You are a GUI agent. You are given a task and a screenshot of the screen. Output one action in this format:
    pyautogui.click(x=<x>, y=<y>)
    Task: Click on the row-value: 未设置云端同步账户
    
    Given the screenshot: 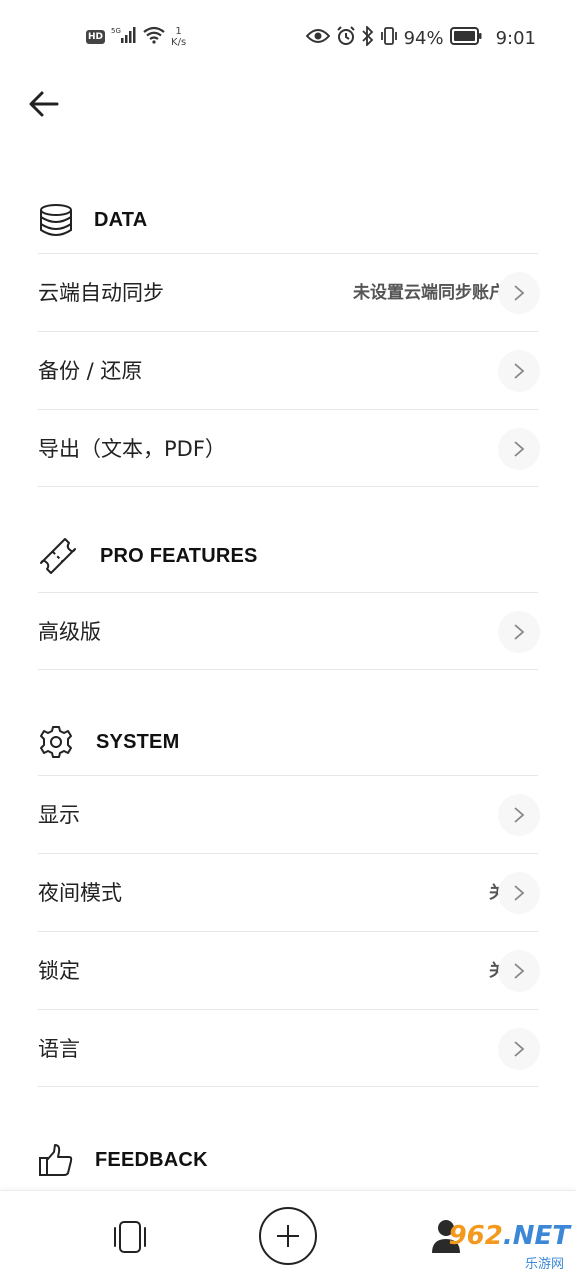 What is the action you would take?
    pyautogui.click(x=429, y=293)
    